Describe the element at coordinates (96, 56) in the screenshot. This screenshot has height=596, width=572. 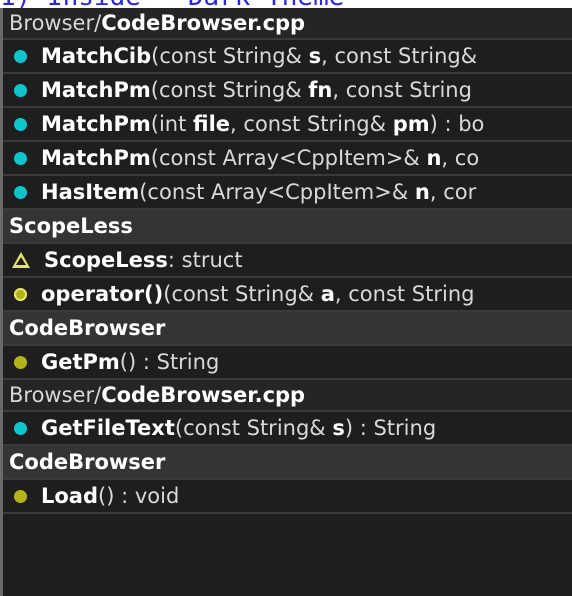
I see `item-name: MatchCib` at that location.